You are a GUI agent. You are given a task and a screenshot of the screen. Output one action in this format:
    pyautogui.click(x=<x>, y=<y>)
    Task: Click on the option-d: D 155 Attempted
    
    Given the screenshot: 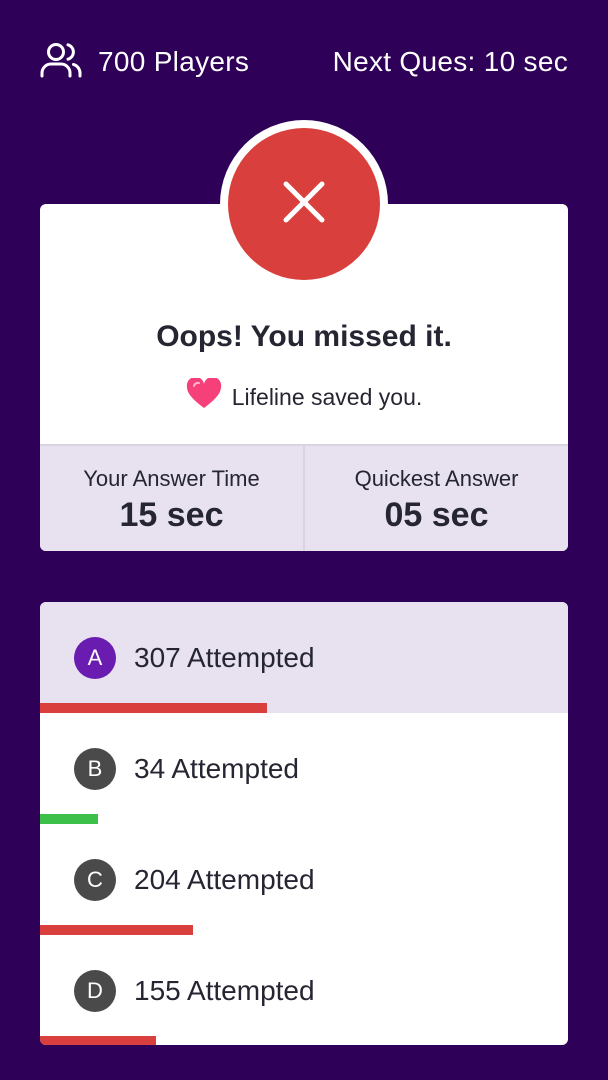 What is the action you would take?
    pyautogui.click(x=304, y=990)
    